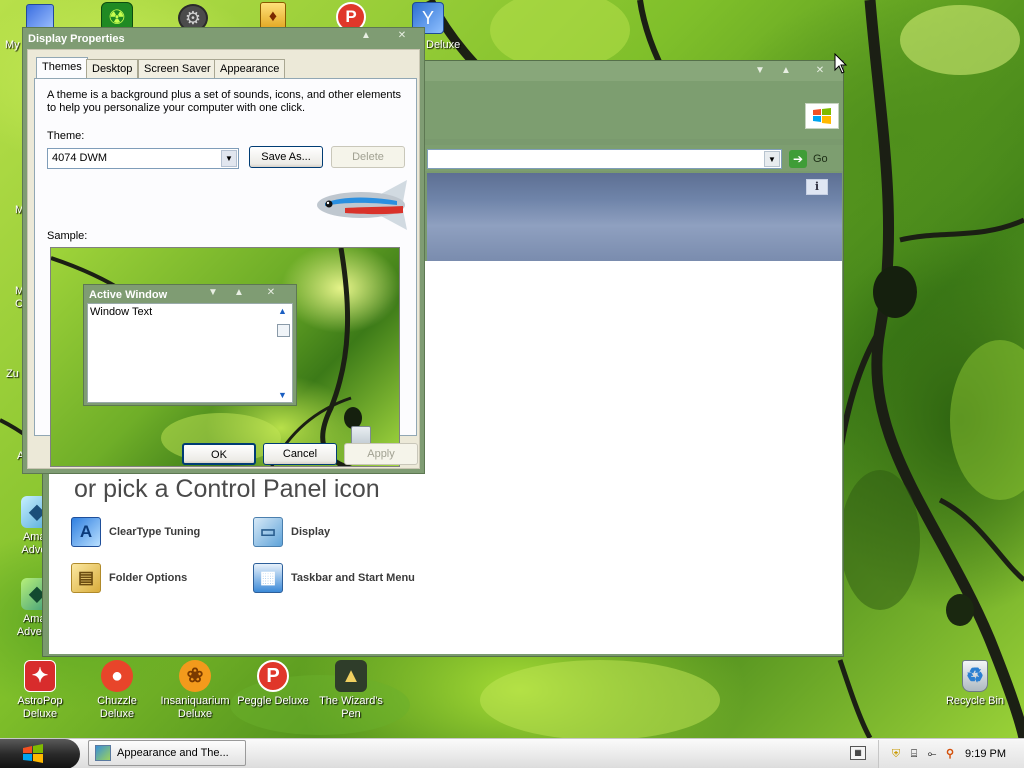 This screenshot has width=1024, height=768. What do you see at coordinates (219, 454) in the screenshot?
I see `ok-button: OK` at bounding box center [219, 454].